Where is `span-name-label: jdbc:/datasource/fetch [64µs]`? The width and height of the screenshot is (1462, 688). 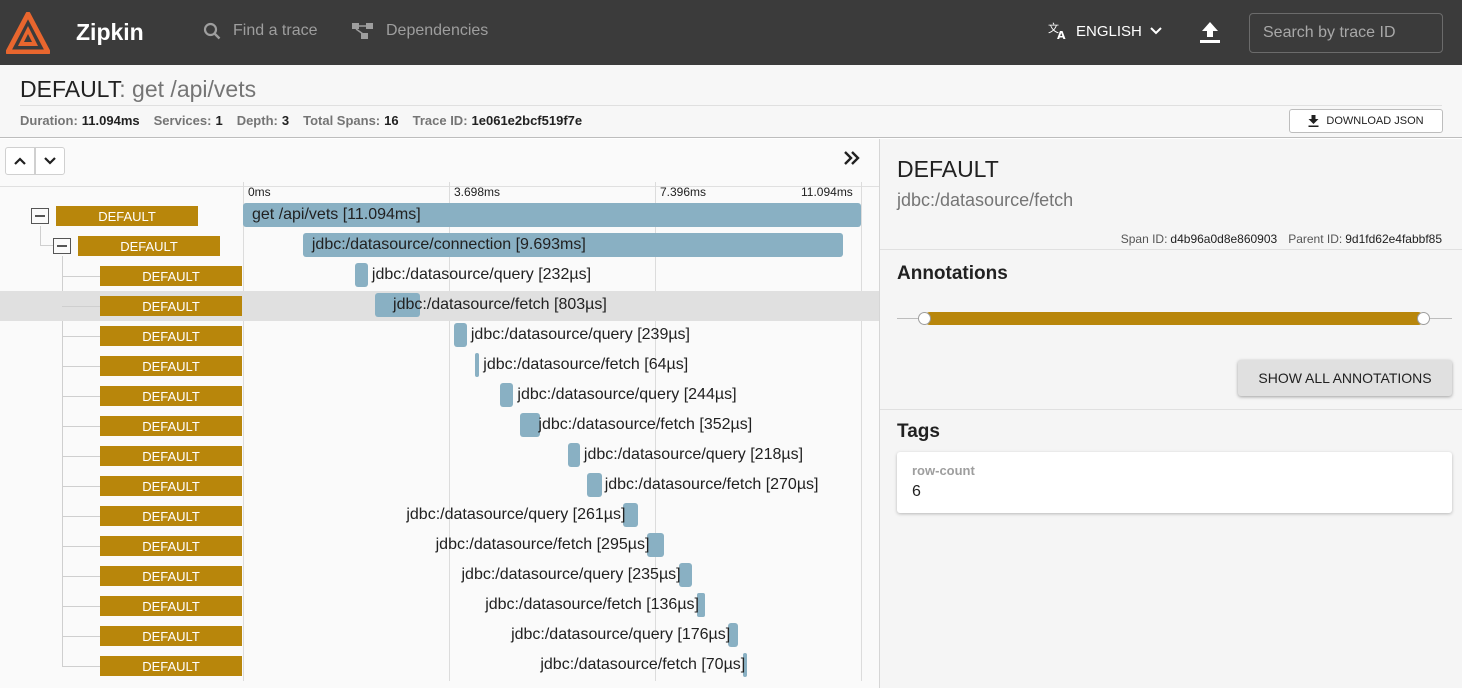
span-name-label: jdbc:/datasource/fetch [64µs] is located at coordinates (585, 365).